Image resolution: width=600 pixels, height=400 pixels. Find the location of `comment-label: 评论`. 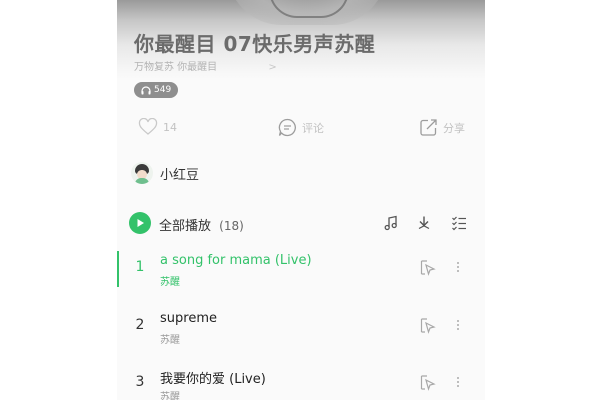

comment-label: 评论 is located at coordinates (313, 128).